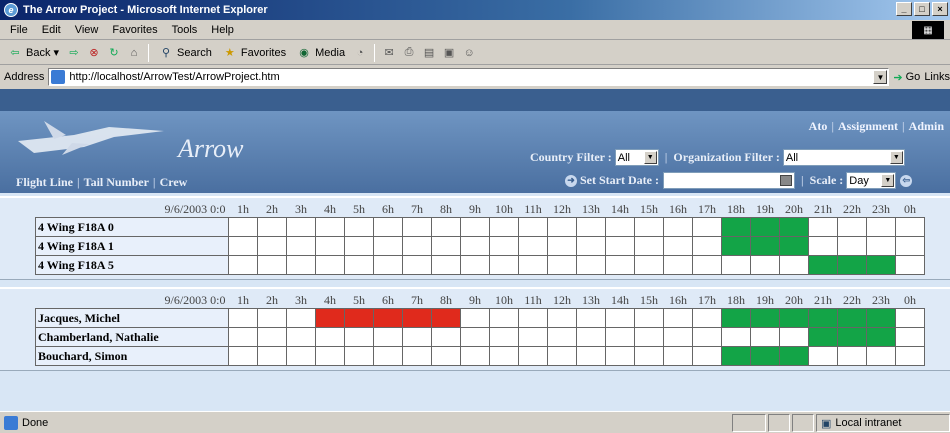  Describe the element at coordinates (728, 180) in the screenshot. I see `start-date-input` at that location.